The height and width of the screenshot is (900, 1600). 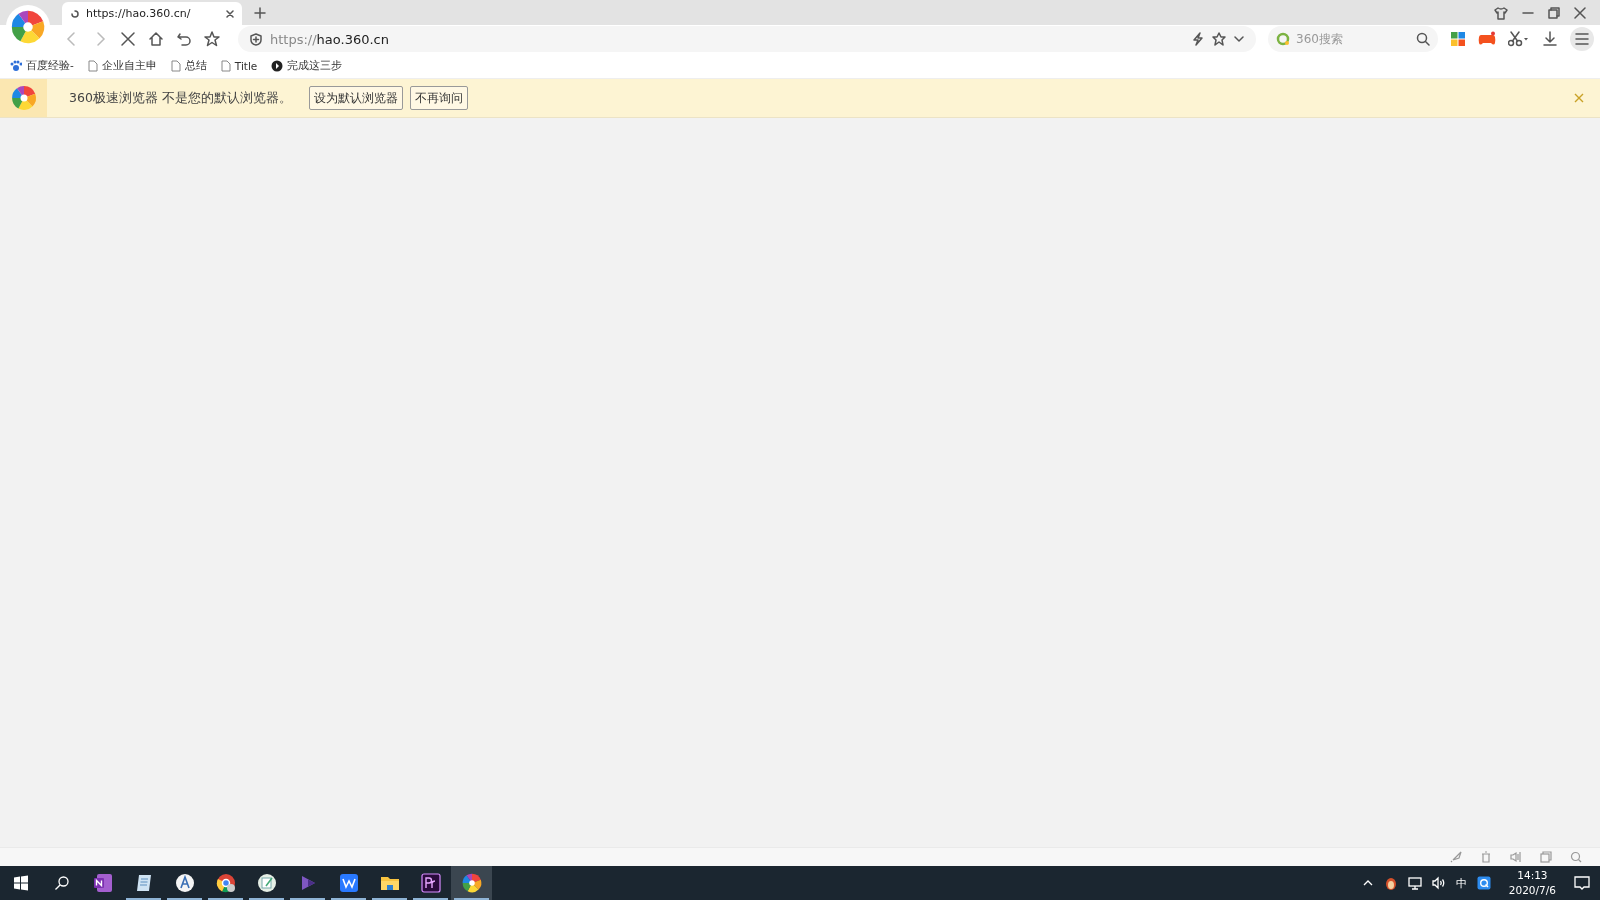 I want to click on home-icon, so click(x=156, y=39).